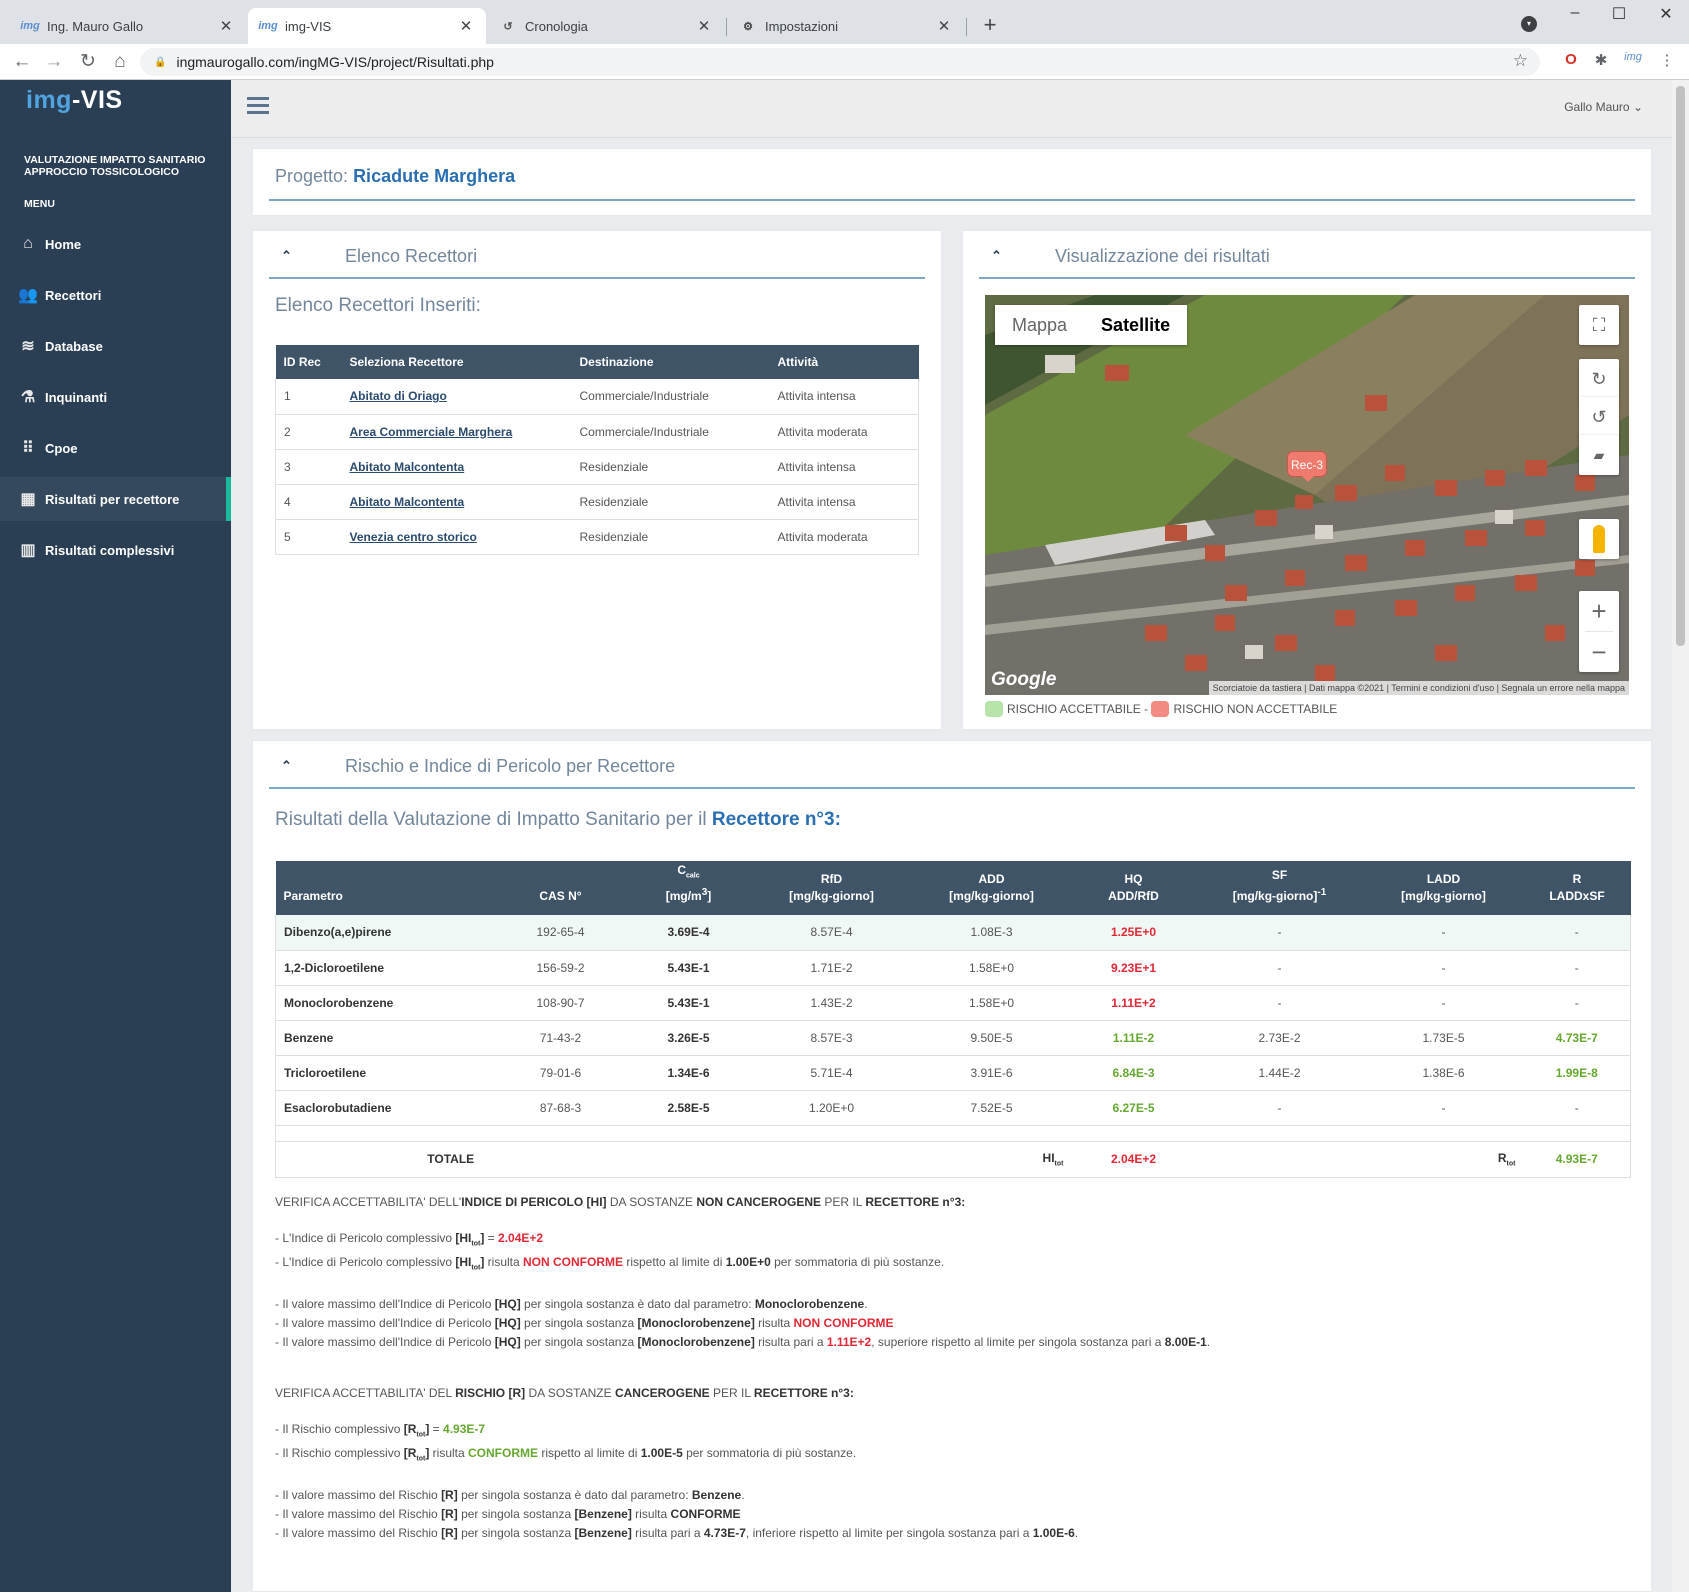  What do you see at coordinates (308, 467) in the screenshot?
I see `cell-id: 3` at bounding box center [308, 467].